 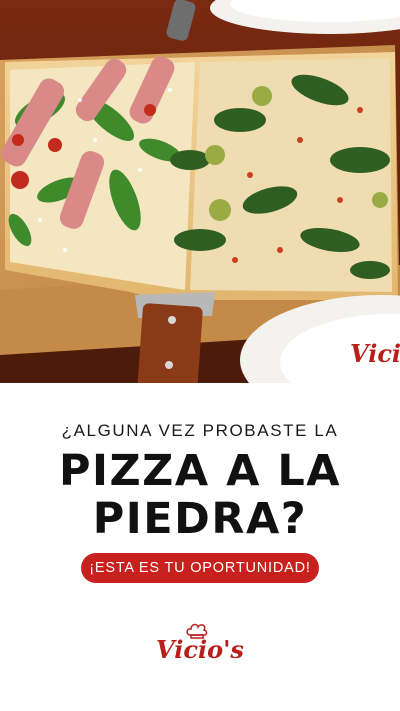 I want to click on brand-logo: Vicio's, so click(x=200, y=646).